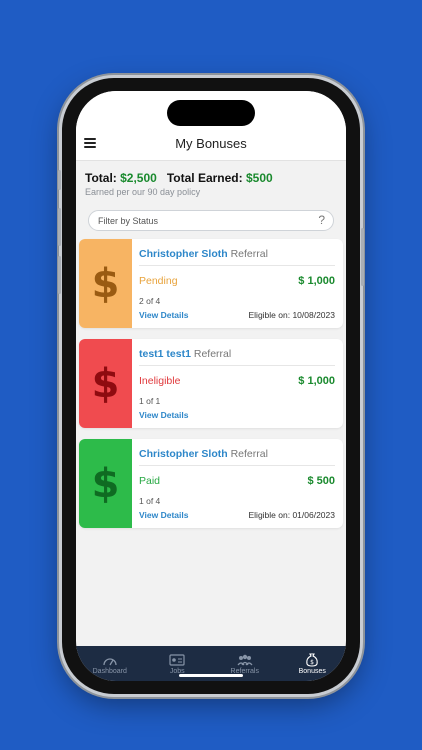 Image resolution: width=422 pixels, height=750 pixels. What do you see at coordinates (143, 192) in the screenshot?
I see `policy-note: Earned per our 90 day policy` at bounding box center [143, 192].